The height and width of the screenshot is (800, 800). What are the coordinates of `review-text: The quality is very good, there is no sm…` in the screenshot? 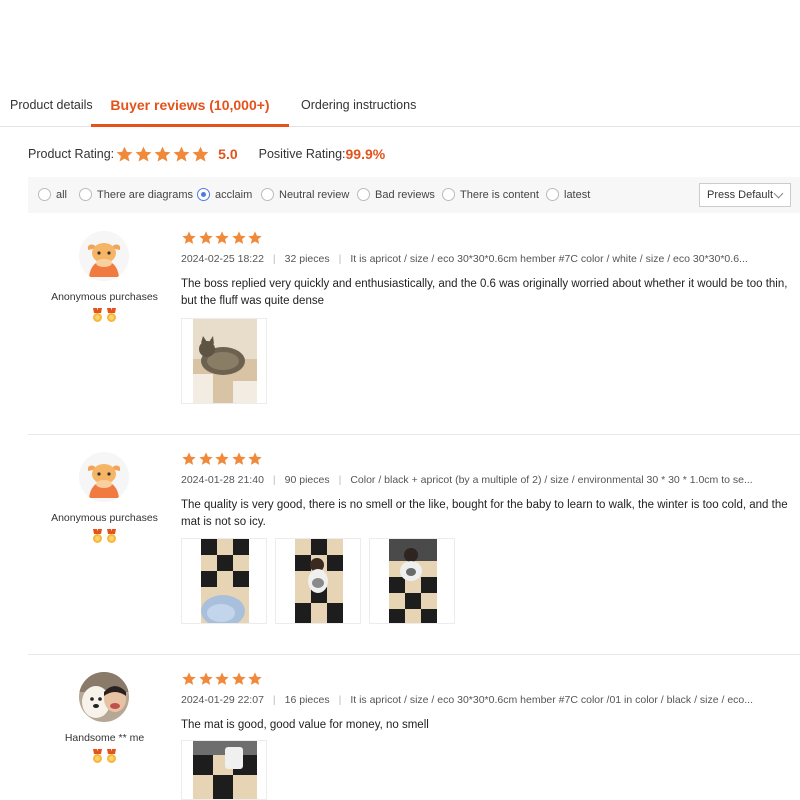 It's located at (484, 513).